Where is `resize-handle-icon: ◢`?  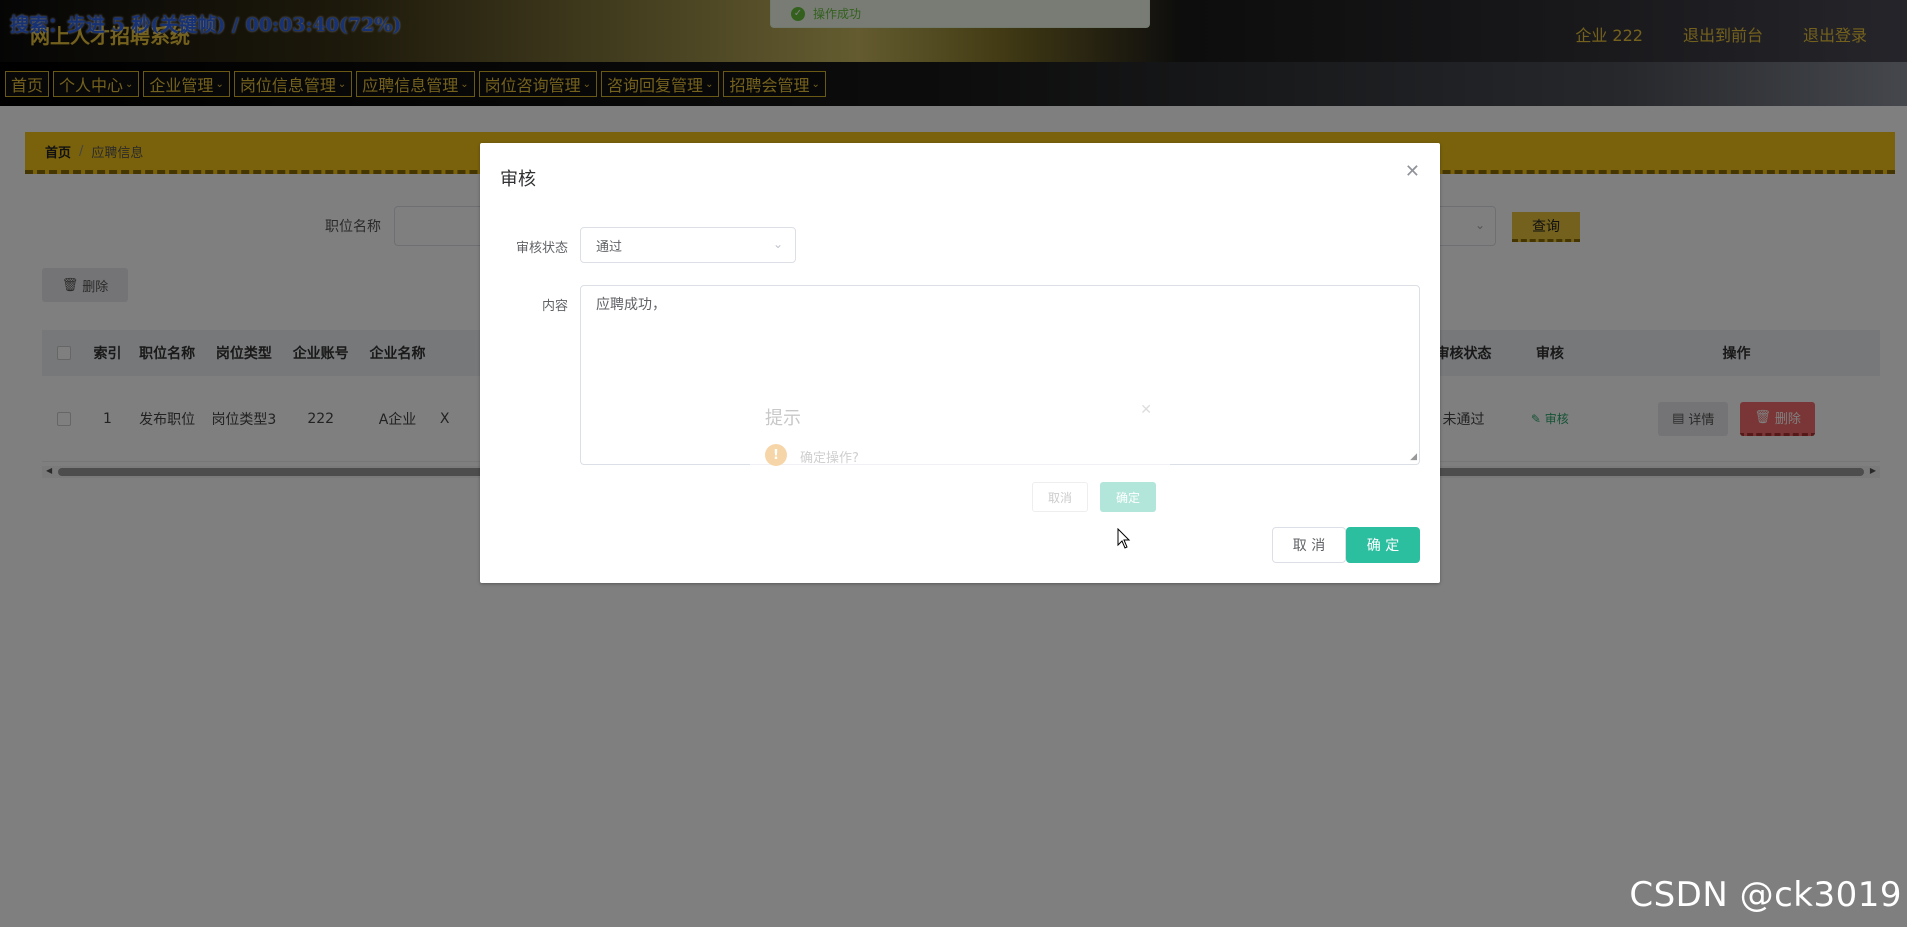 resize-handle-icon: ◢ is located at coordinates (1413, 457).